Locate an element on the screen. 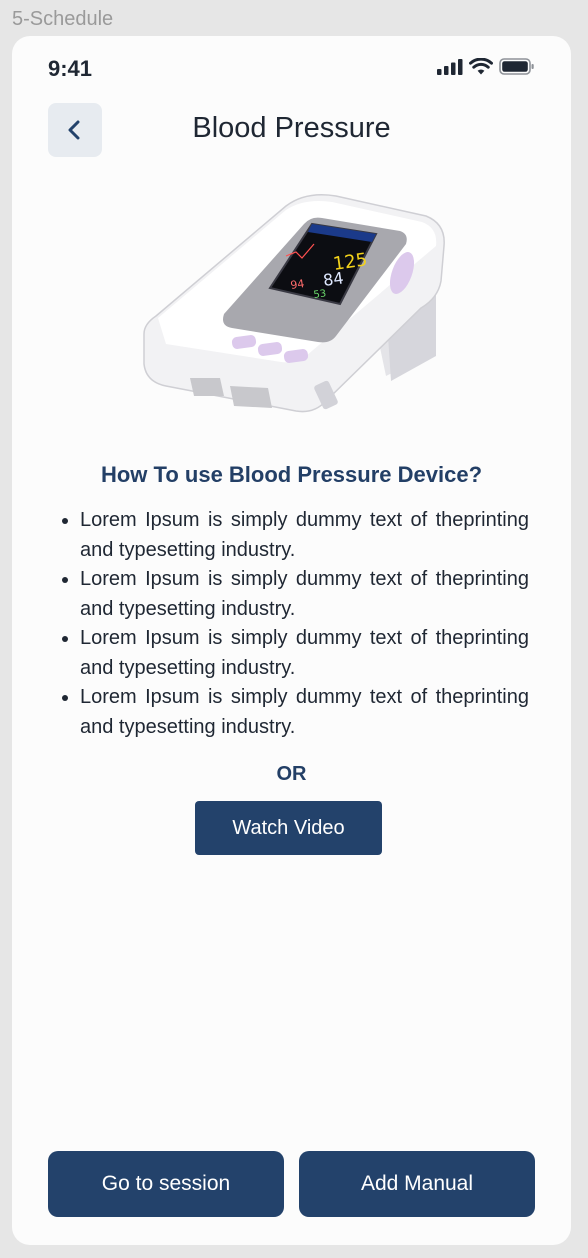  or-separator: OR is located at coordinates (291, 774).